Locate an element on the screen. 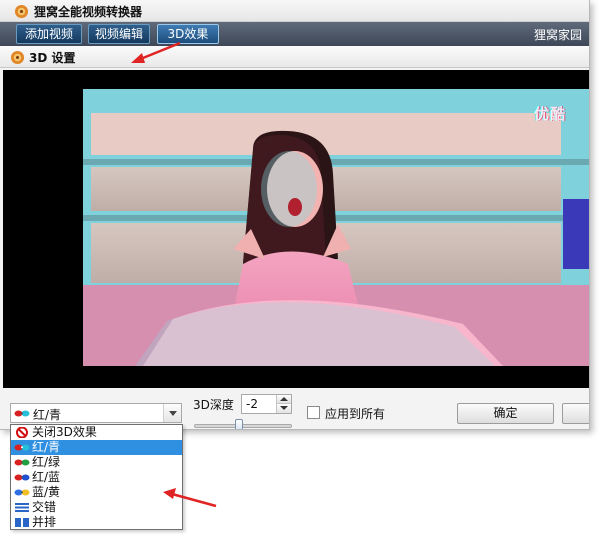 This screenshot has height=538, width=600. option-red-cyan: 红/青 is located at coordinates (96, 447).